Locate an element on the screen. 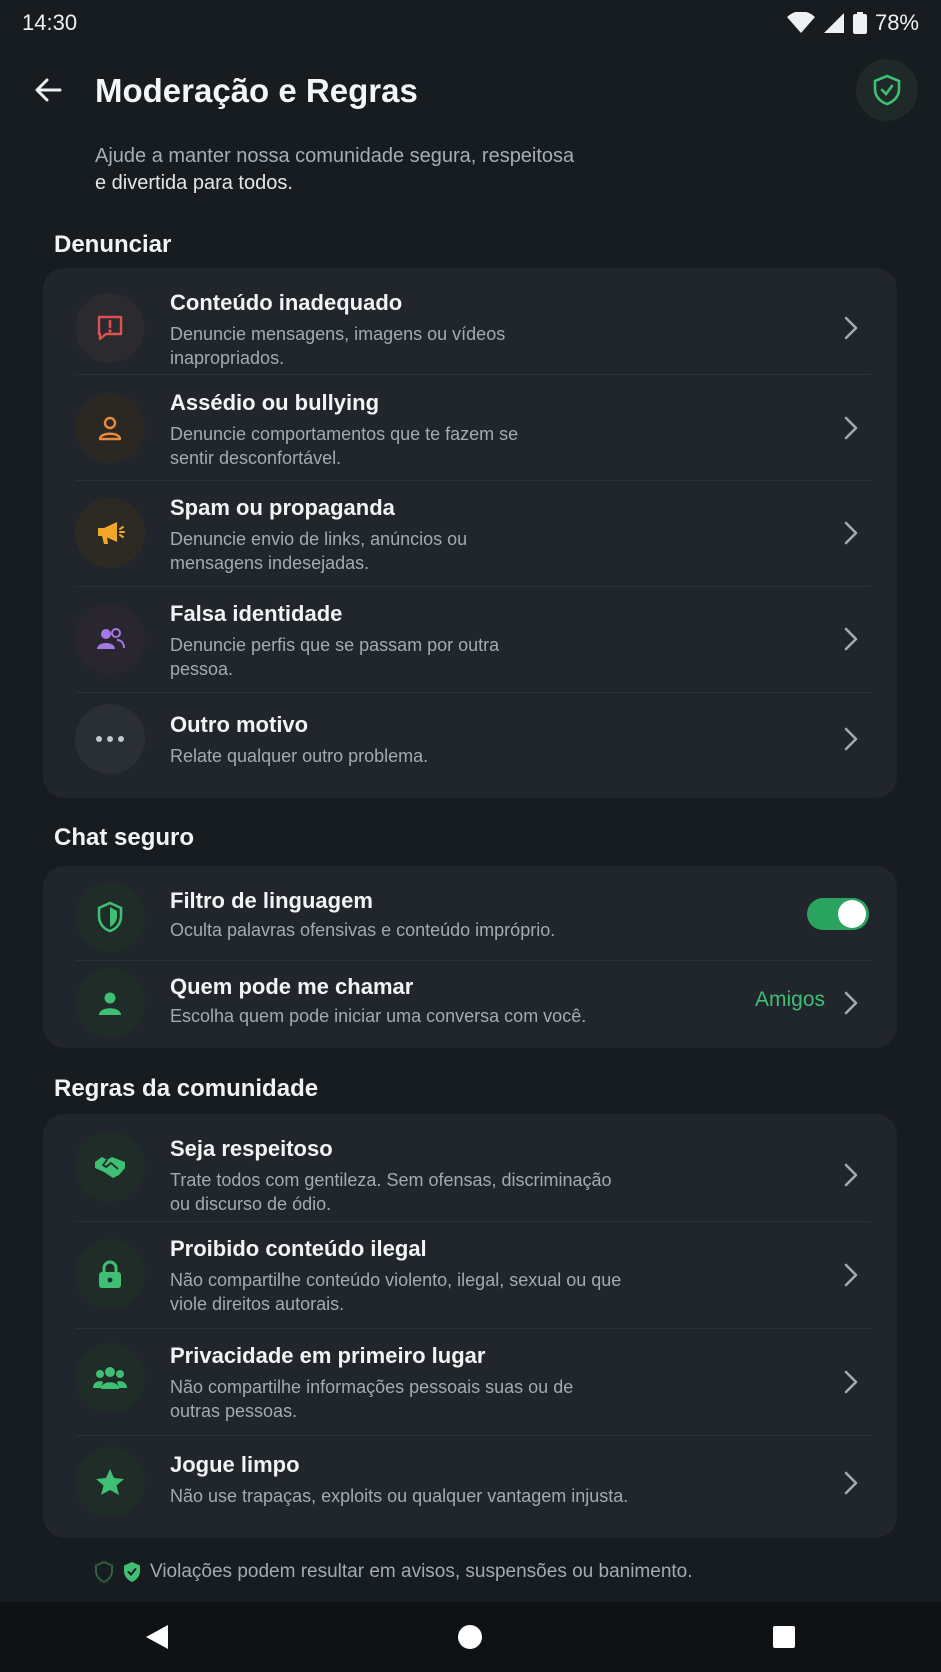 This screenshot has height=1672, width=941. triangle-back-icon is located at coordinates (156, 1637).